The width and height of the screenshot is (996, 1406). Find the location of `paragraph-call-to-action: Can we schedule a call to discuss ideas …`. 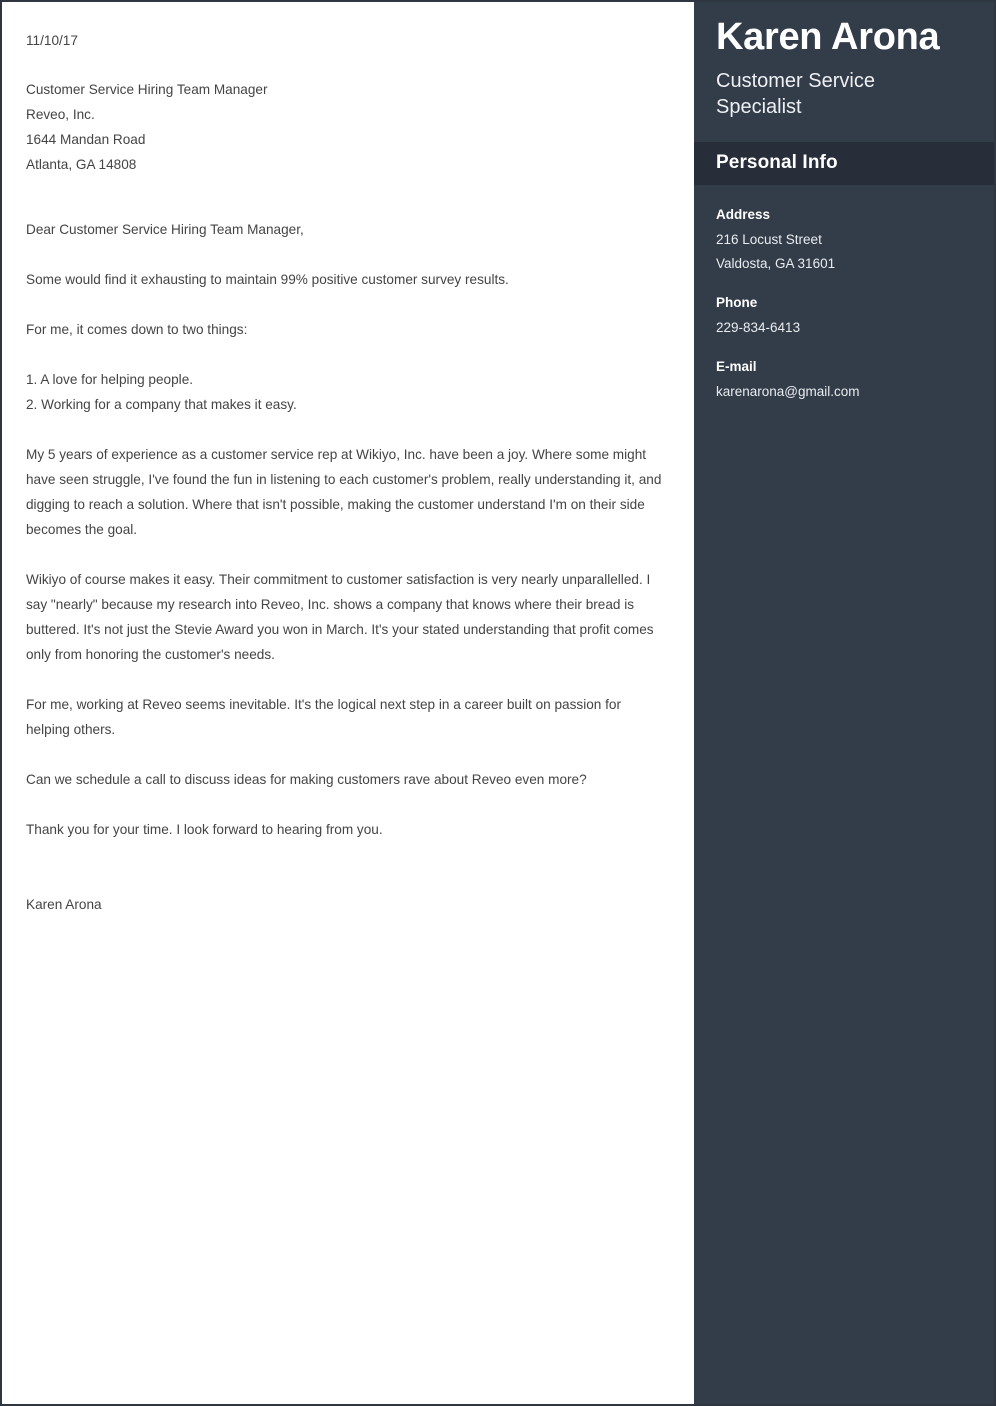

paragraph-call-to-action: Can we schedule a call to discuss ideas … is located at coordinates (306, 779).